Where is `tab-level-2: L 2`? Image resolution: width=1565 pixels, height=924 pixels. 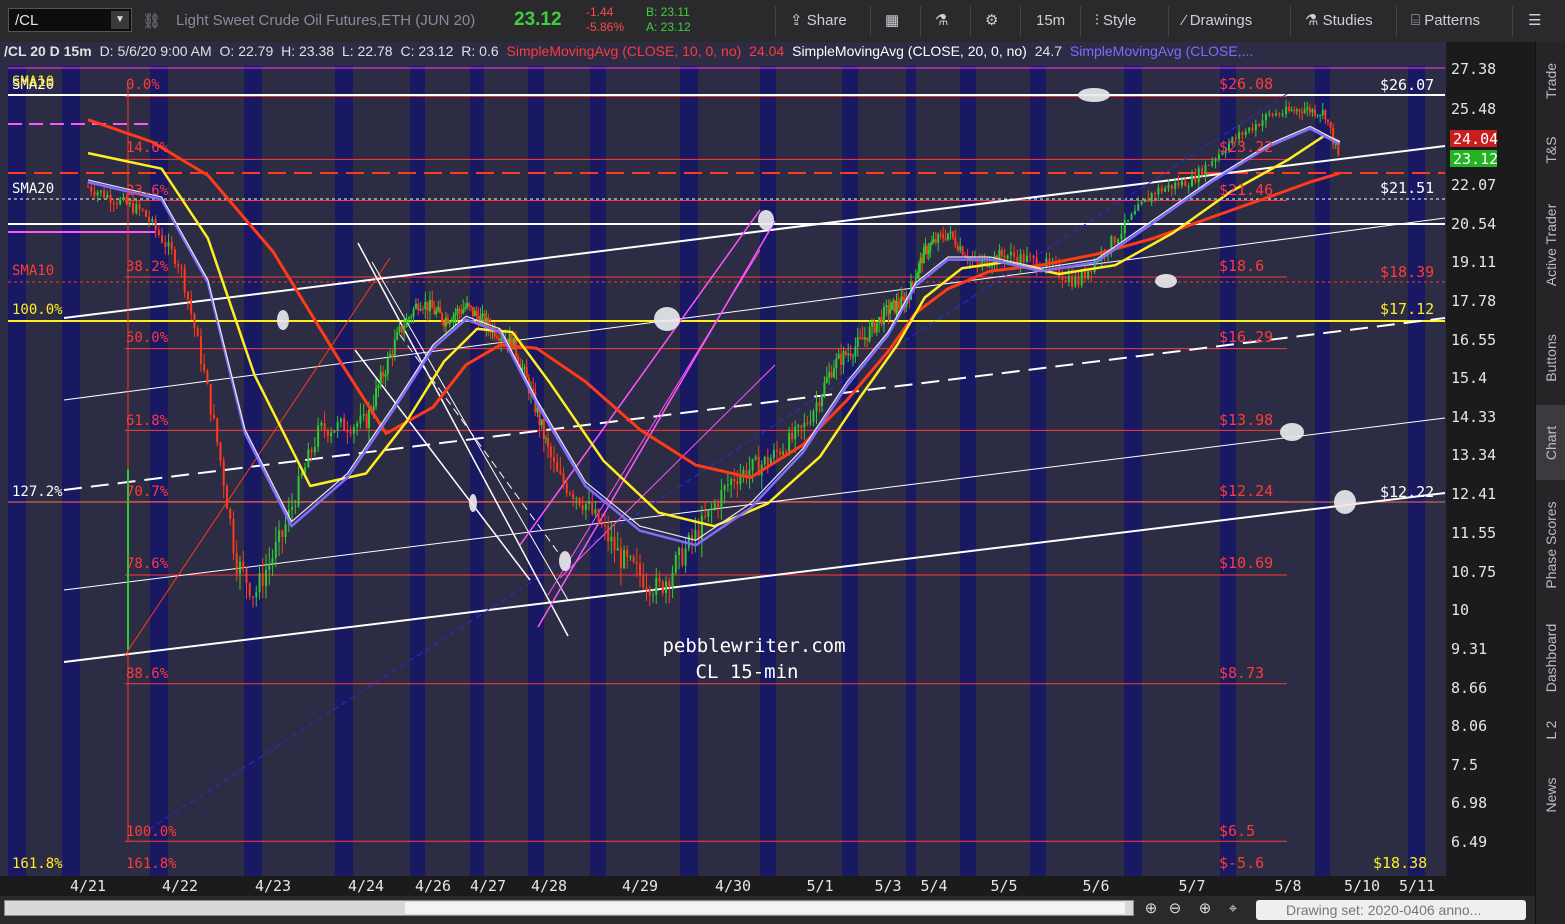
tab-level-2: L 2 is located at coordinates (1550, 730).